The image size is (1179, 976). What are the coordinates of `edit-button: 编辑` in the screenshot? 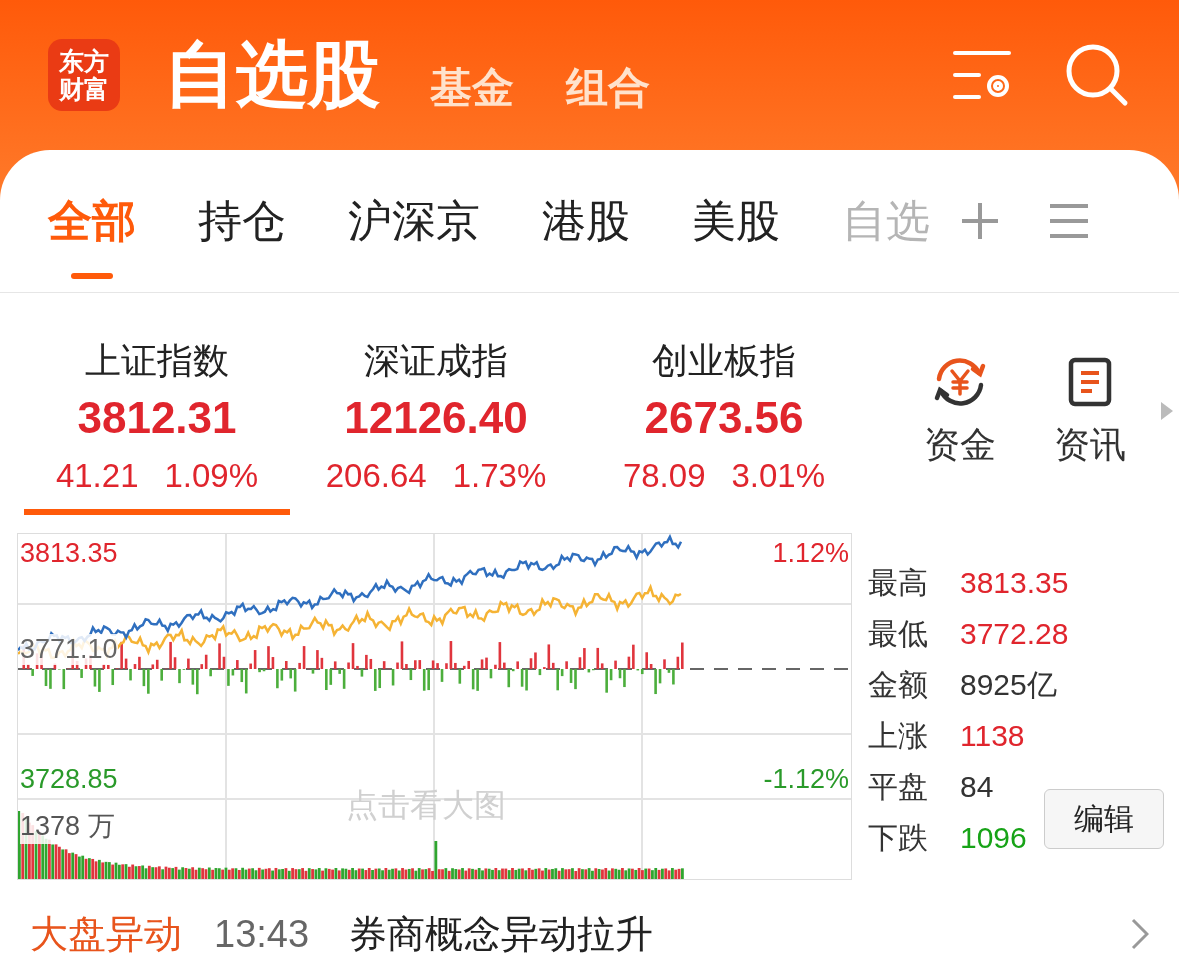 It's located at (1104, 819).